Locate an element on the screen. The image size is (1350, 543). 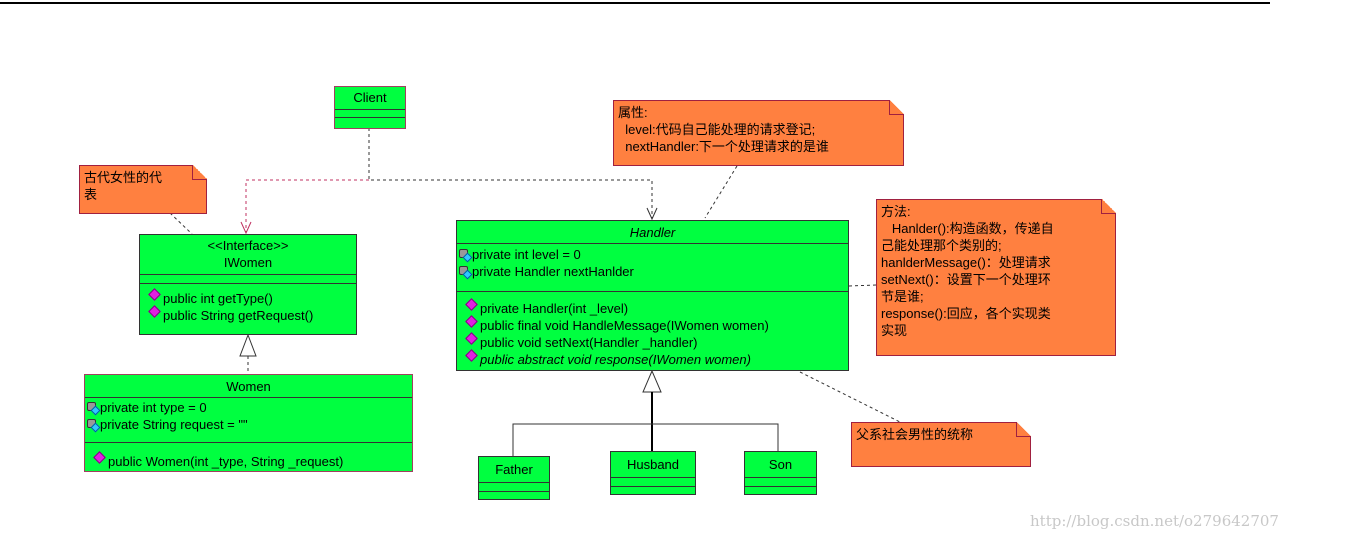
method: public String getRequest() is located at coordinates (251, 314).